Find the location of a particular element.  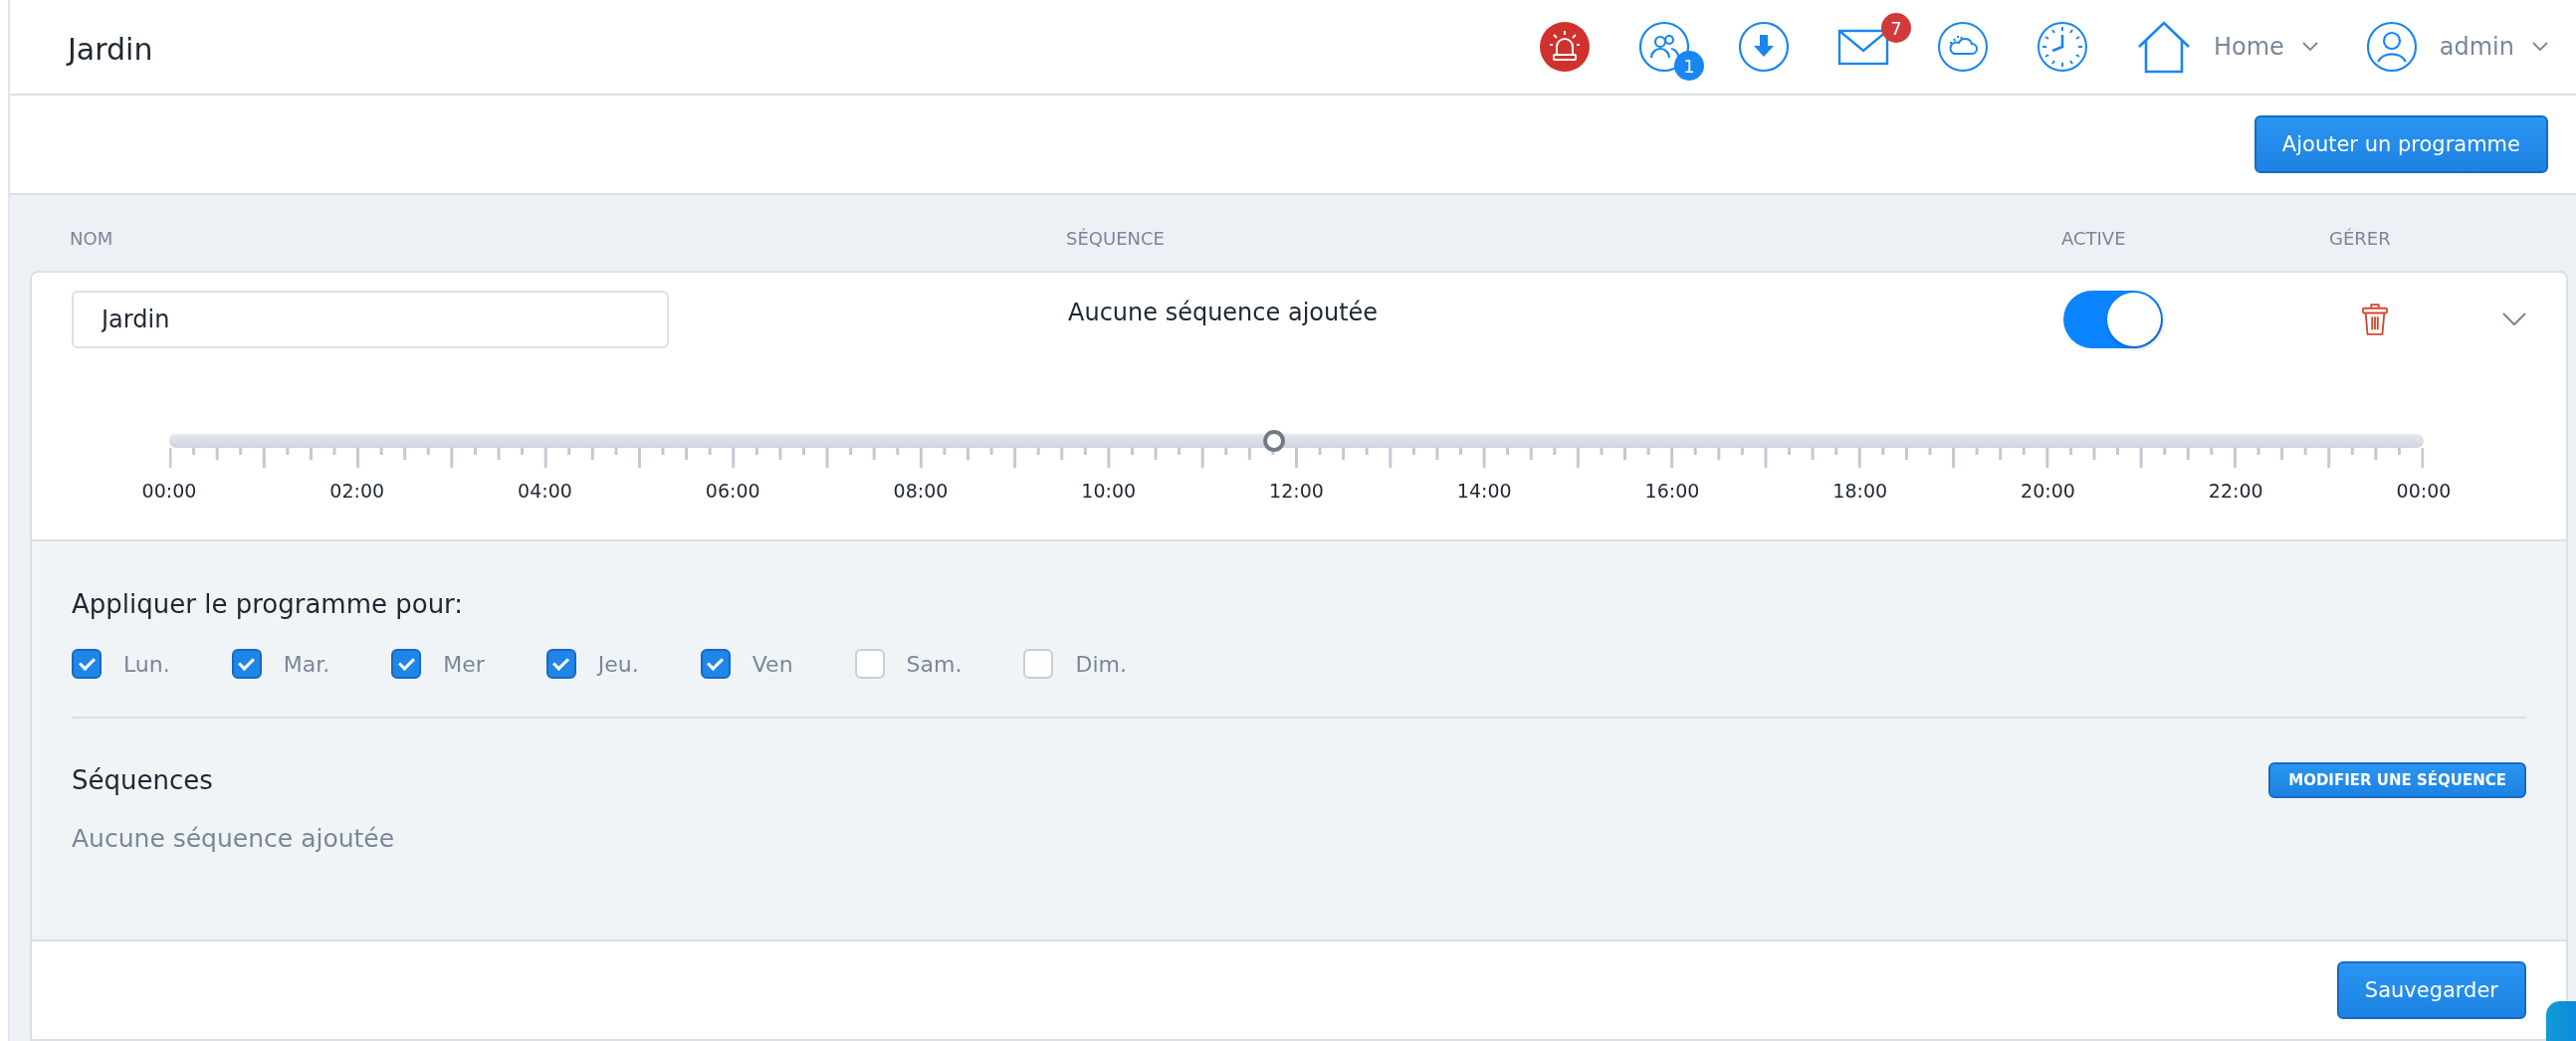

user-avatar-icon is located at coordinates (2391, 47).